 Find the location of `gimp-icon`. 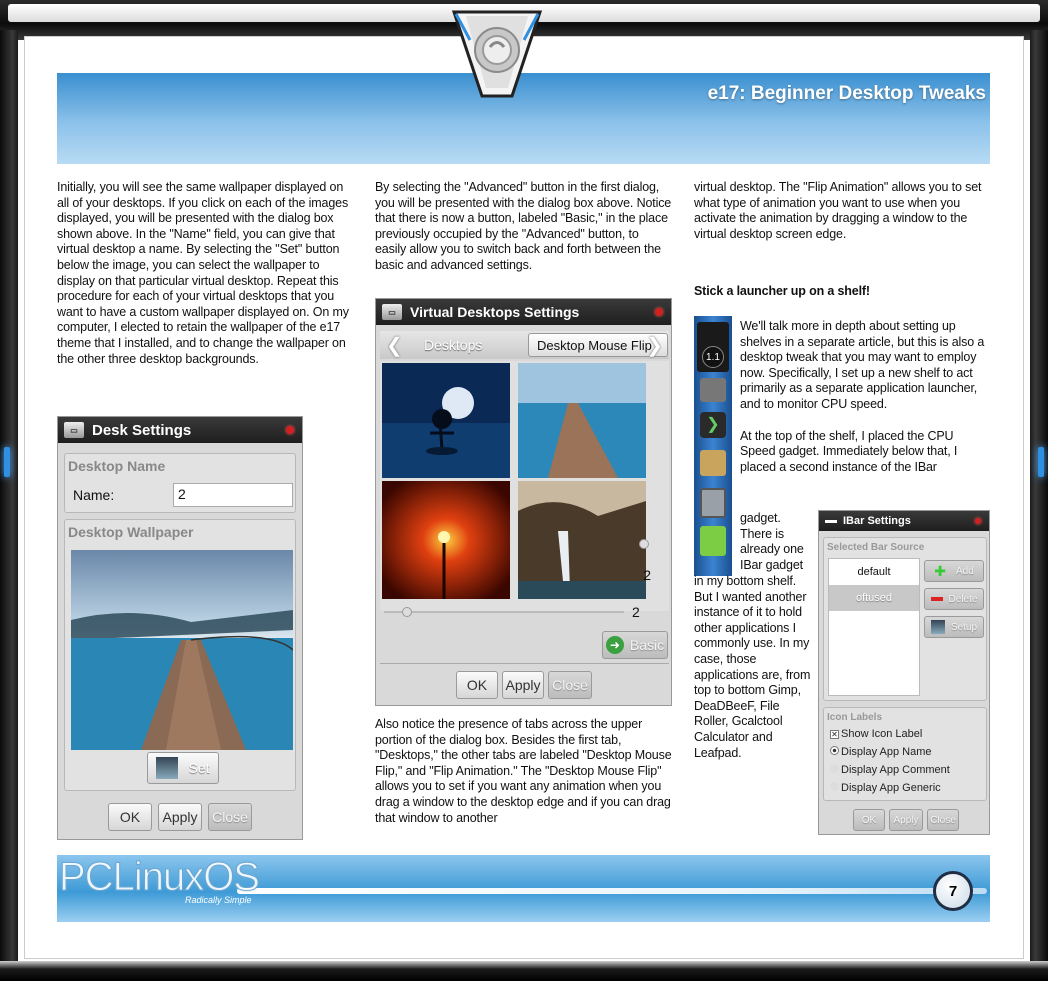

gimp-icon is located at coordinates (713, 390).